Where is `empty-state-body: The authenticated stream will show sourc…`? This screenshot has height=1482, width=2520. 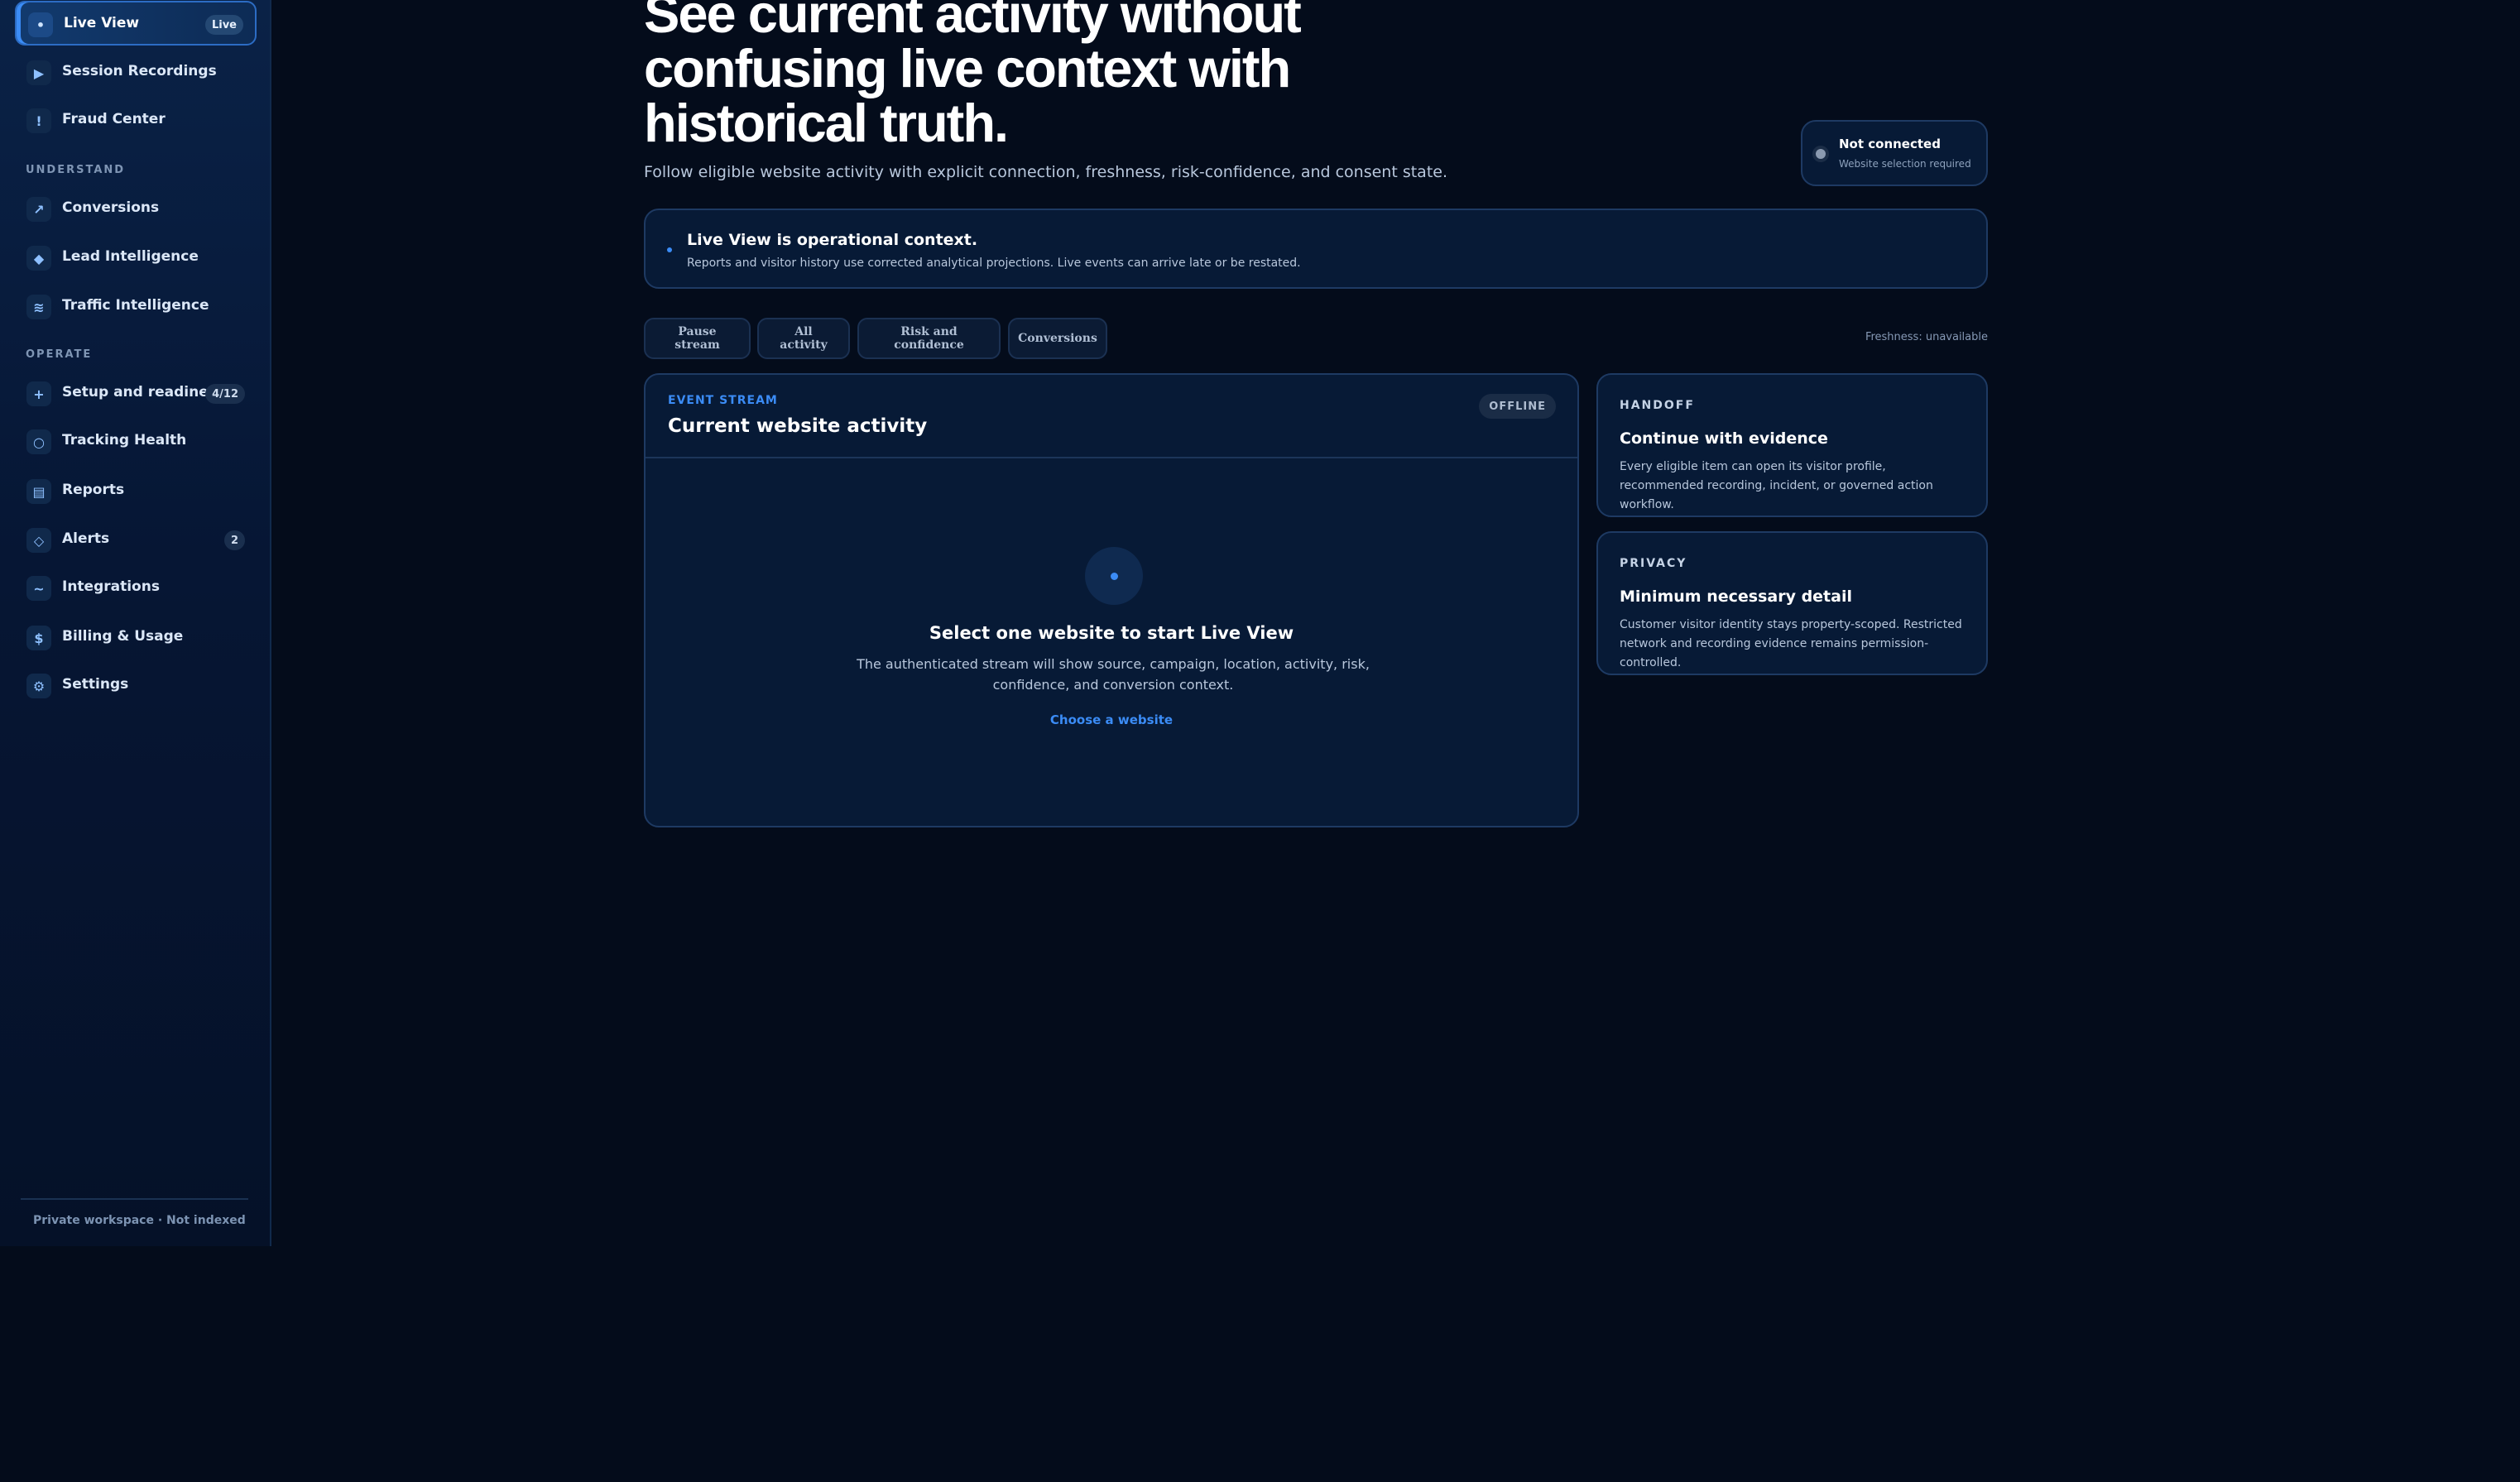 empty-state-body: The authenticated stream will show sourc… is located at coordinates (1113, 674).